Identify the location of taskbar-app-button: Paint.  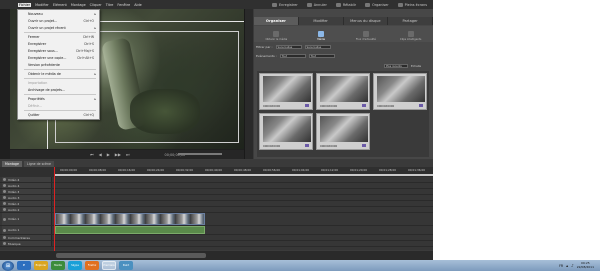
(126, 265).